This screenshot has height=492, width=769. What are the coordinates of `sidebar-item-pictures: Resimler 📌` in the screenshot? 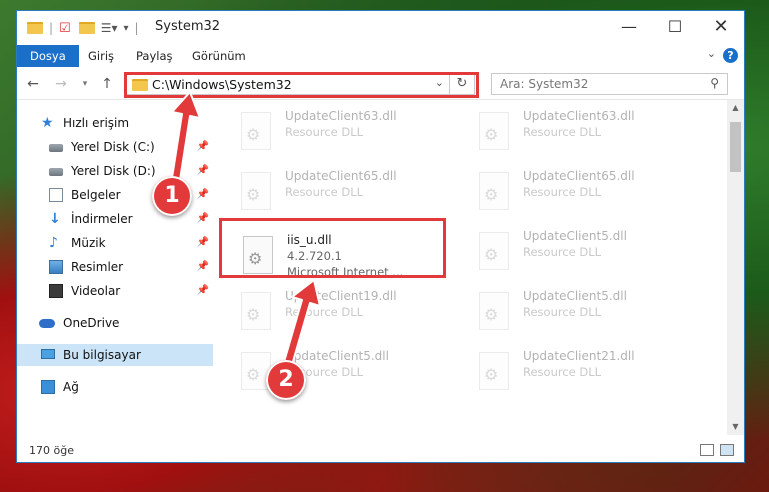 It's located at (115, 267).